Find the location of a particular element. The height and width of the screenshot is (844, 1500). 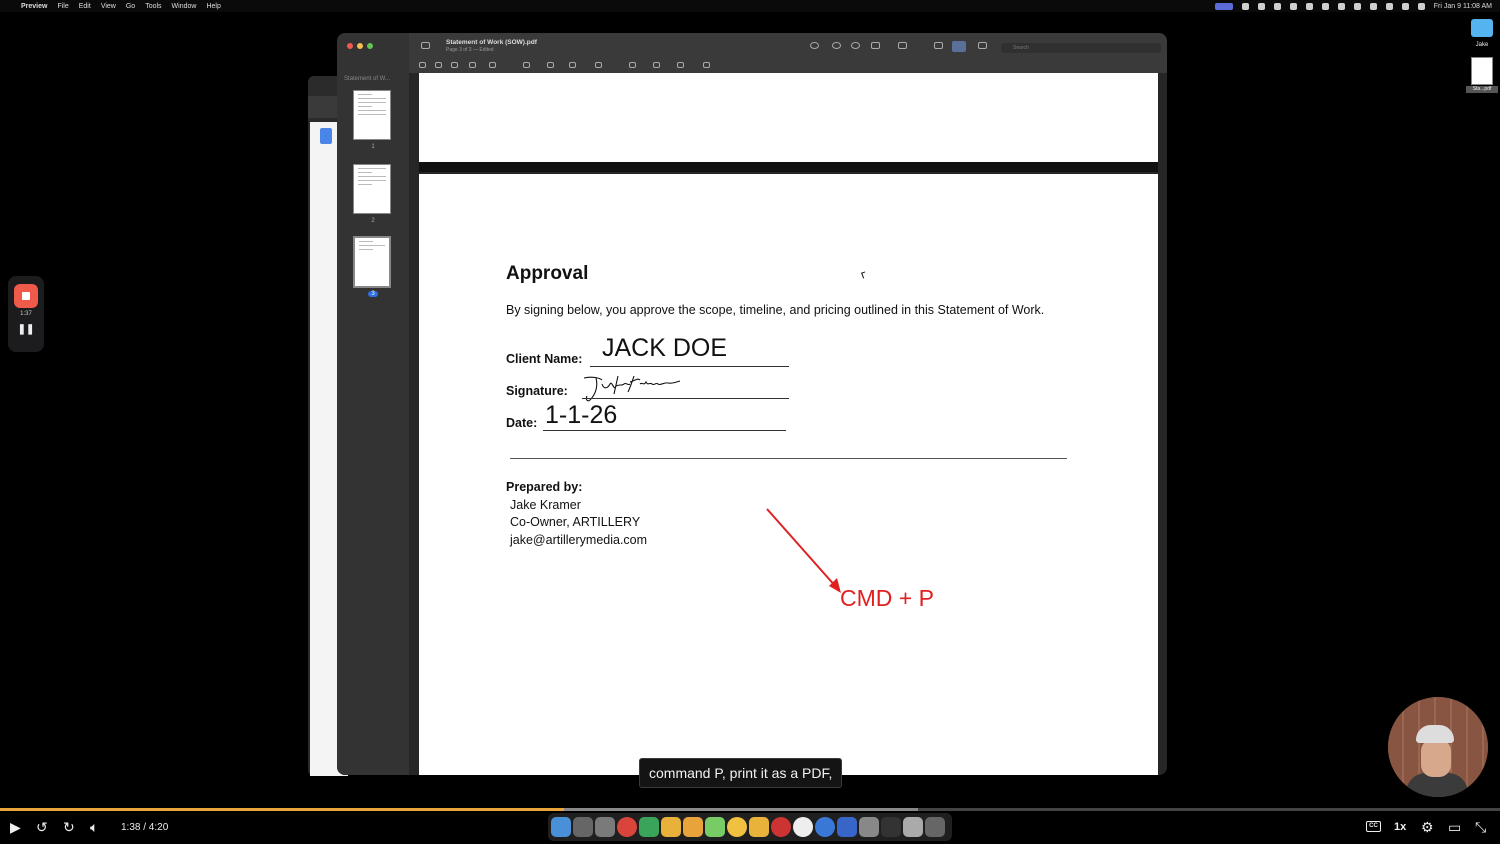

thumbnail-sidebar: Statement of W... 1 2 3 is located at coordinates (373, 404).